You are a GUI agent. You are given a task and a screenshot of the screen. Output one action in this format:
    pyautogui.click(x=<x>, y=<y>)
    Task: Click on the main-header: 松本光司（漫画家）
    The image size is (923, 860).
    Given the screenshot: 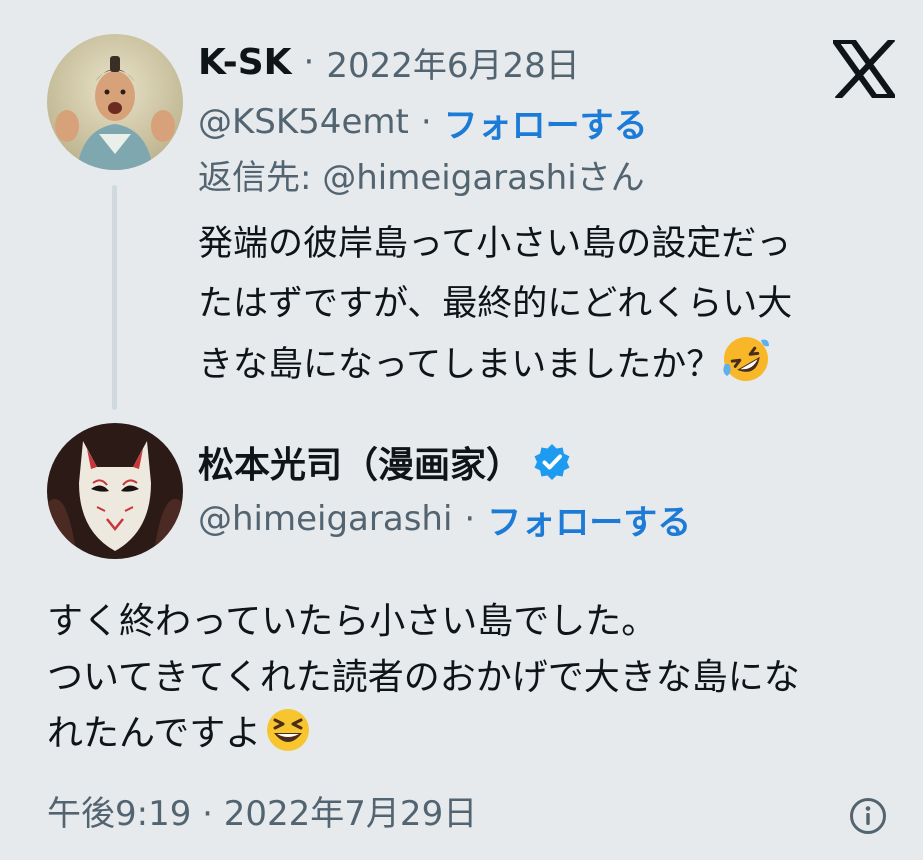 What is the action you would take?
    pyautogui.click(x=385, y=463)
    